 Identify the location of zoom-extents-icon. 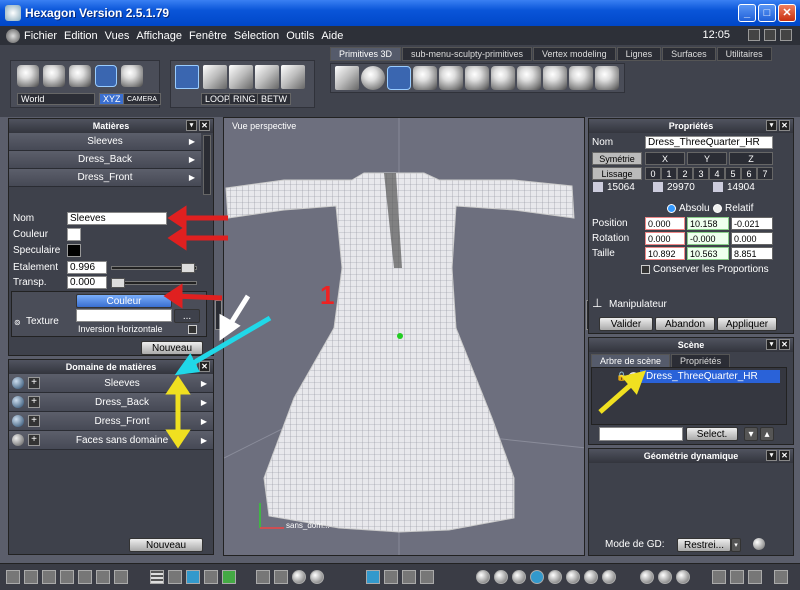
(263, 577).